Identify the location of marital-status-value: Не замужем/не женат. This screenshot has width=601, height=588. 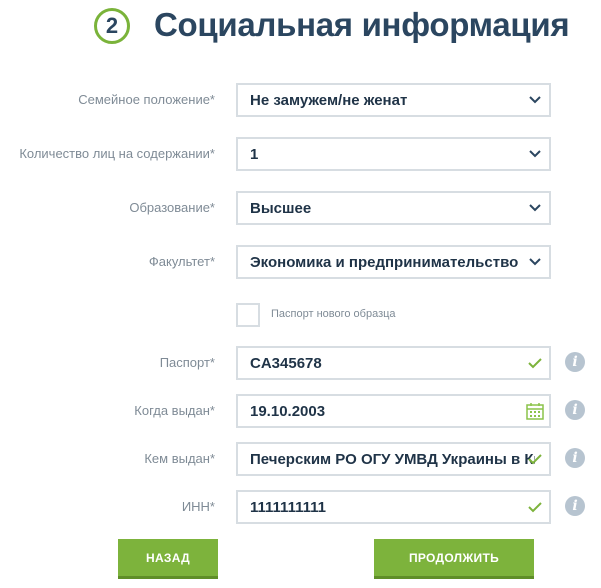
(329, 100).